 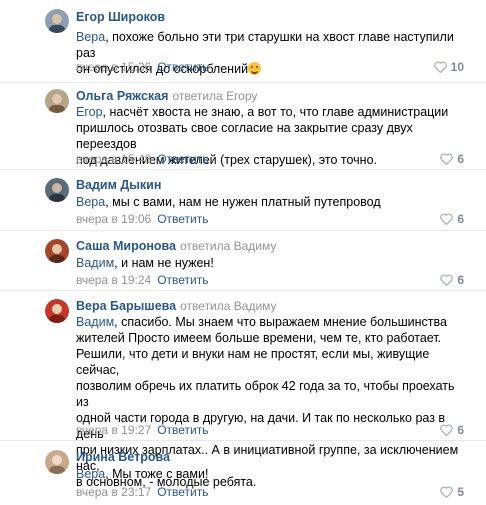 I want to click on comment-text: Вадим, и нам не нужен!, so click(x=145, y=263).